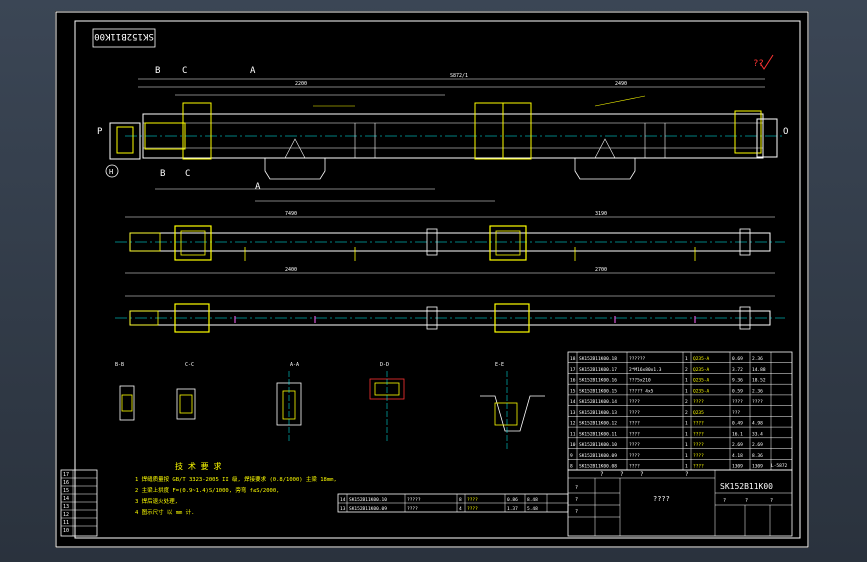 The image size is (867, 562). I want to click on corner-code: SK152B11K00, so click(124, 36).